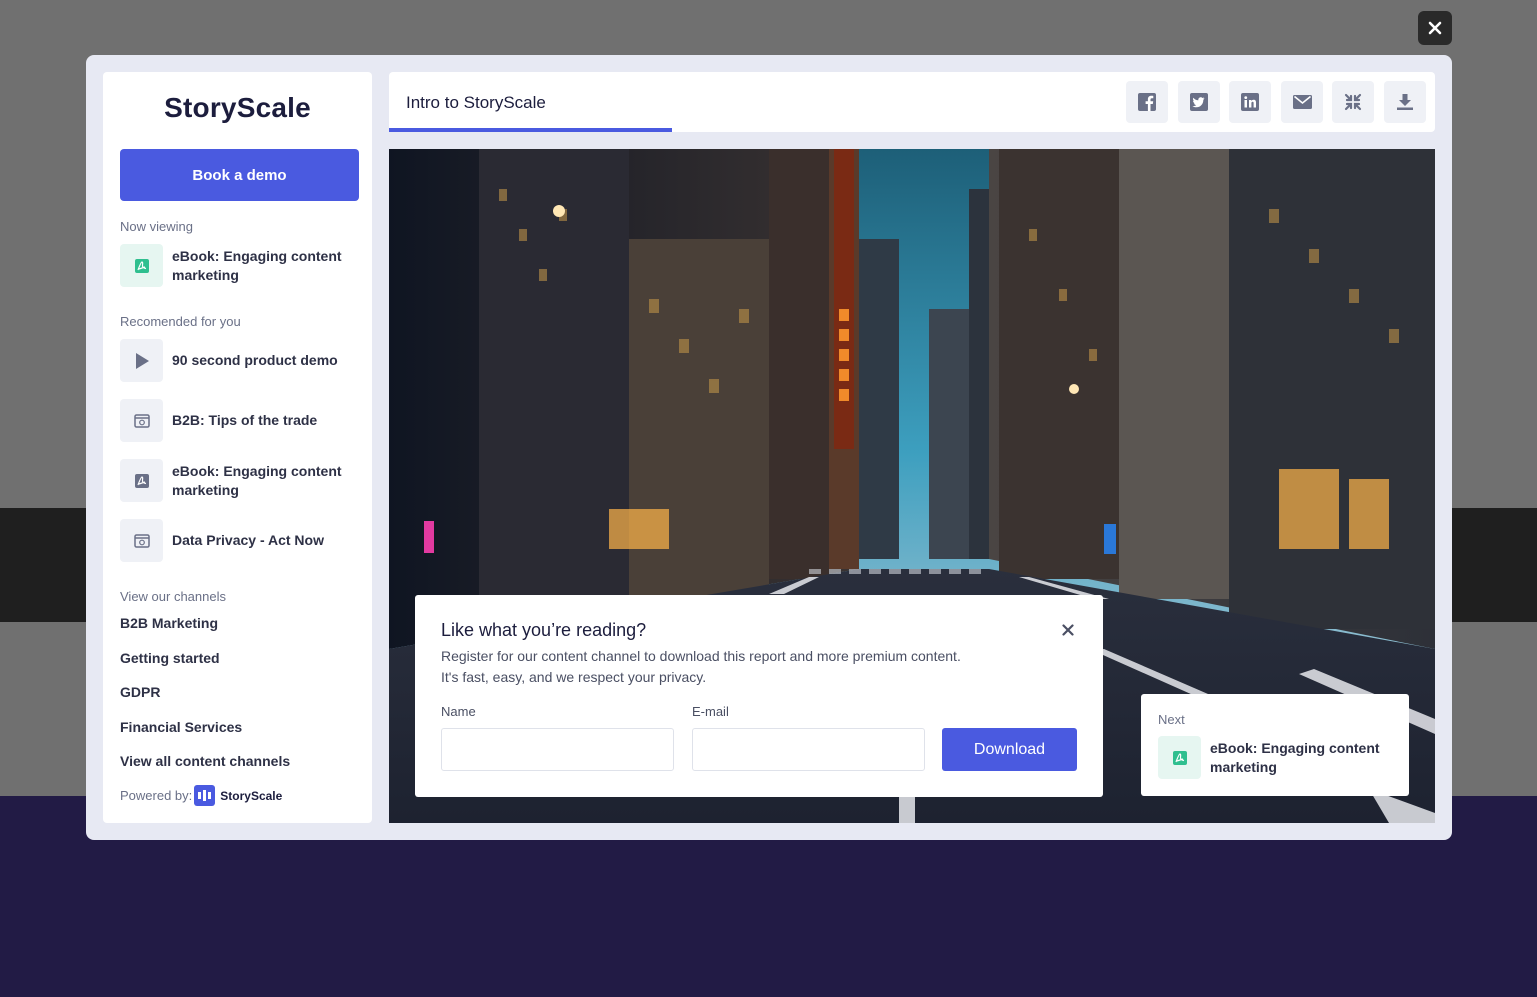 Image resolution: width=1537 pixels, height=997 pixels. I want to click on recommended-item: Data Privacy - Act Now, so click(240, 540).